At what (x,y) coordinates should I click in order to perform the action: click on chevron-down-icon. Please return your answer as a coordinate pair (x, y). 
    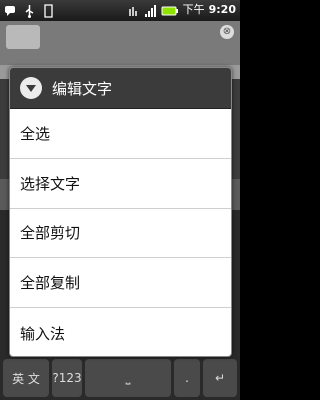
    Looking at the image, I should click on (31, 88).